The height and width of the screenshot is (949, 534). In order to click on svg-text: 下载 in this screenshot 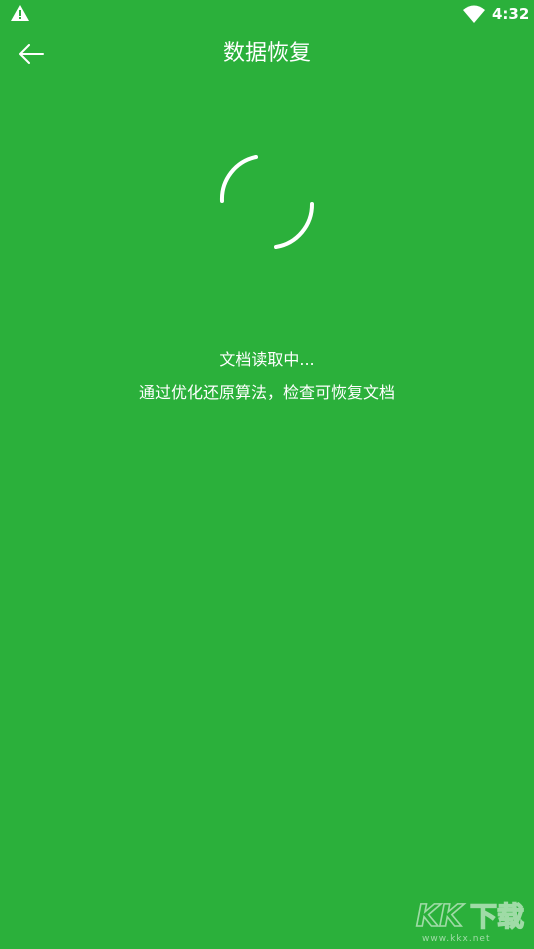, I will do `click(497, 917)`.